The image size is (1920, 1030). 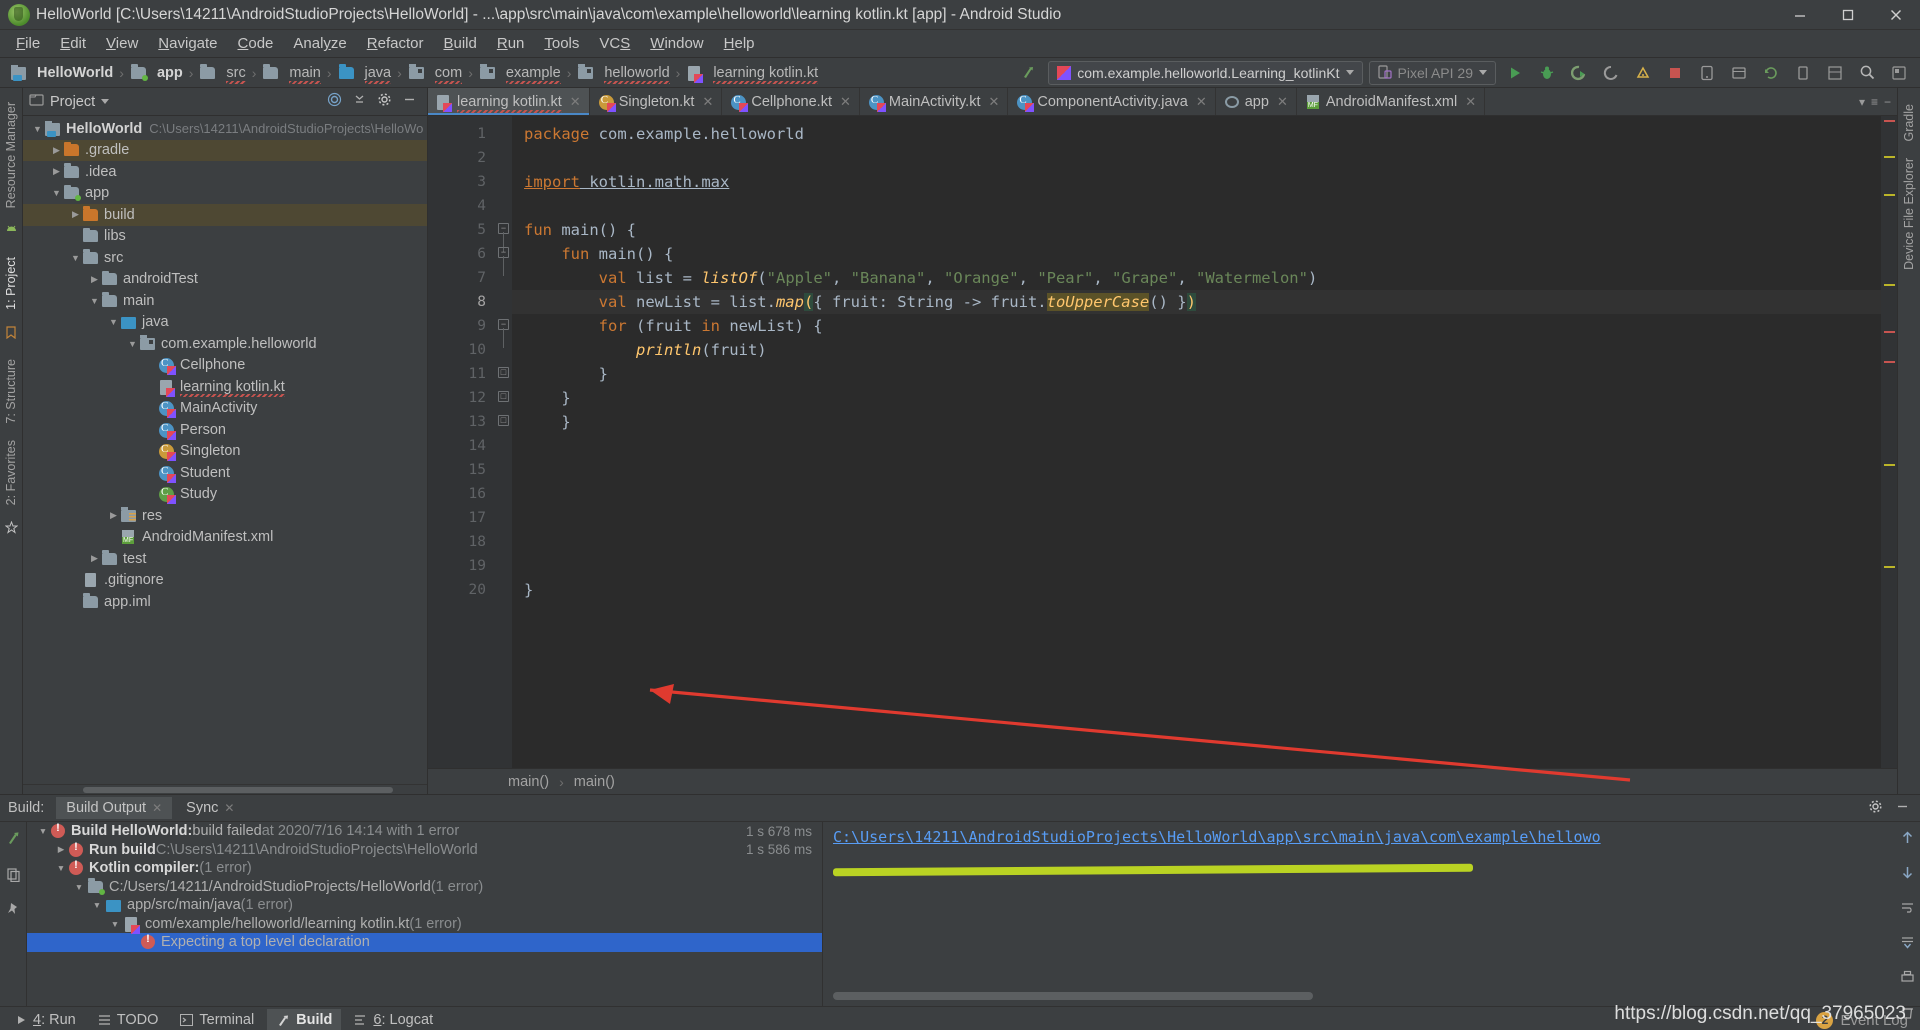 I want to click on menu-navigate: Navigate, so click(x=187, y=43).